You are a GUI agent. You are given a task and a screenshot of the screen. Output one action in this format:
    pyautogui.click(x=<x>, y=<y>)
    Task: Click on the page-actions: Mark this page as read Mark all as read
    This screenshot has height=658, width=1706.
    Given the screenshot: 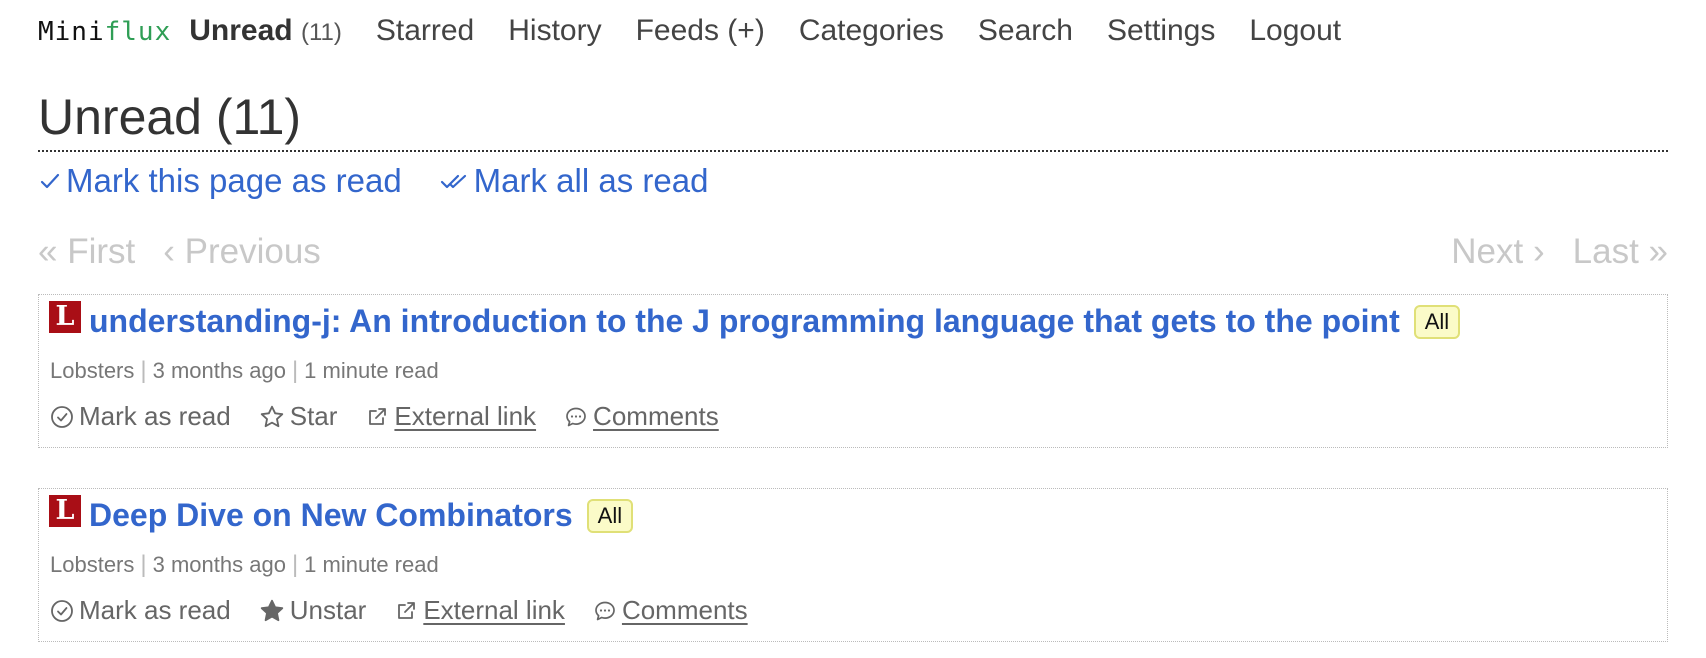 What is the action you would take?
    pyautogui.click(x=392, y=181)
    